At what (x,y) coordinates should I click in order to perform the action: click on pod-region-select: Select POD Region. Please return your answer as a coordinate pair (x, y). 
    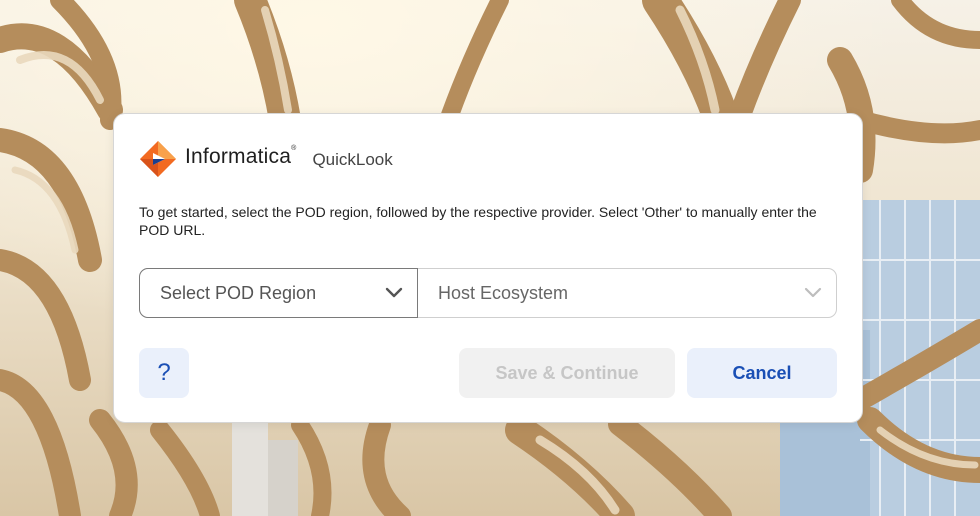
    Looking at the image, I should click on (278, 293).